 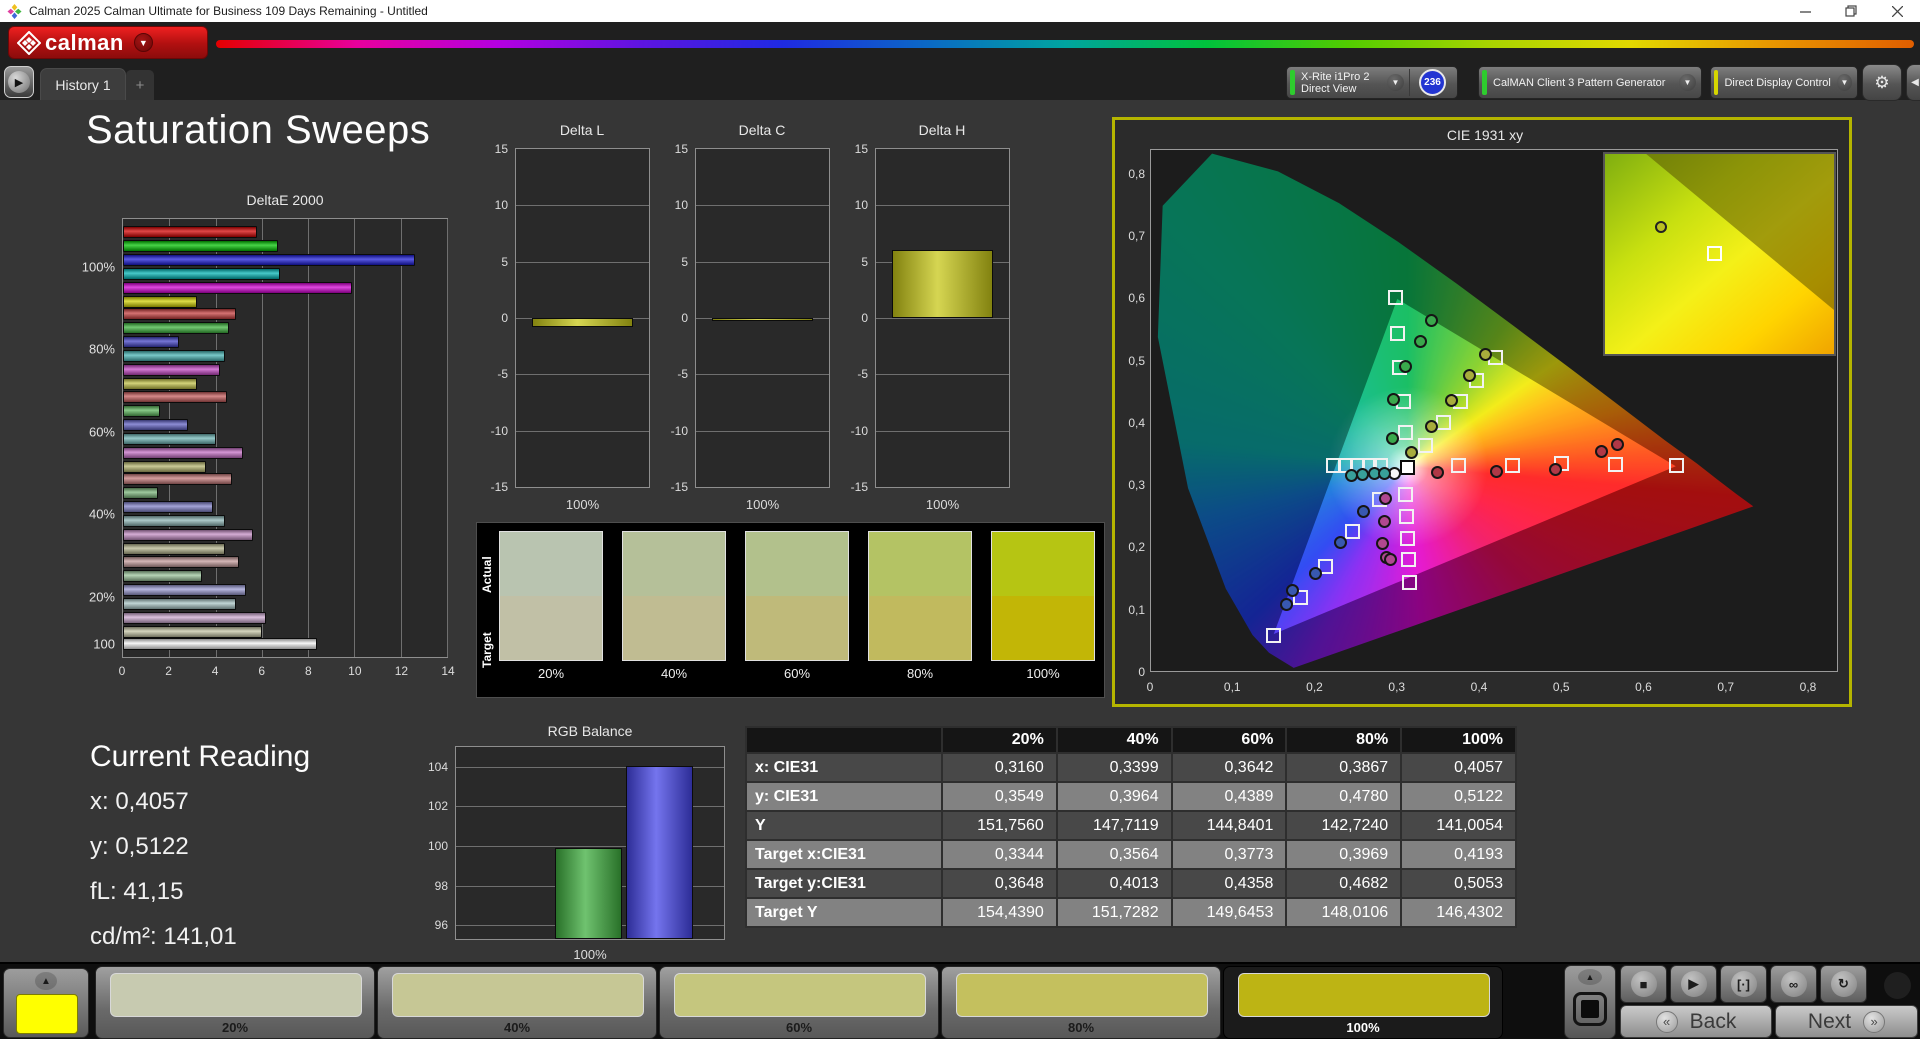 I want to click on pattern-chip-label: 100%, so click(x=1363, y=1027).